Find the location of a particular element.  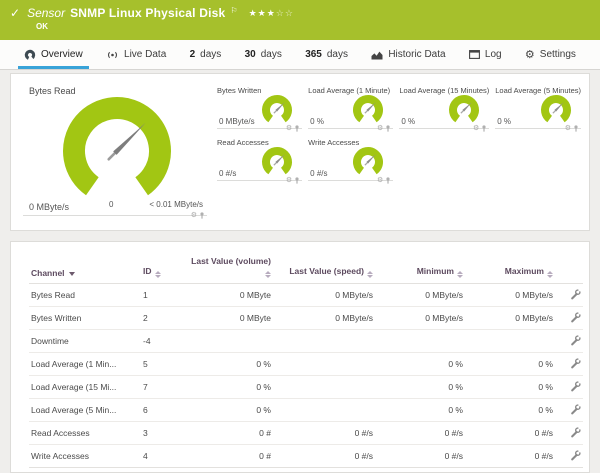

star-rating: ★★★☆☆ is located at coordinates (271, 13).